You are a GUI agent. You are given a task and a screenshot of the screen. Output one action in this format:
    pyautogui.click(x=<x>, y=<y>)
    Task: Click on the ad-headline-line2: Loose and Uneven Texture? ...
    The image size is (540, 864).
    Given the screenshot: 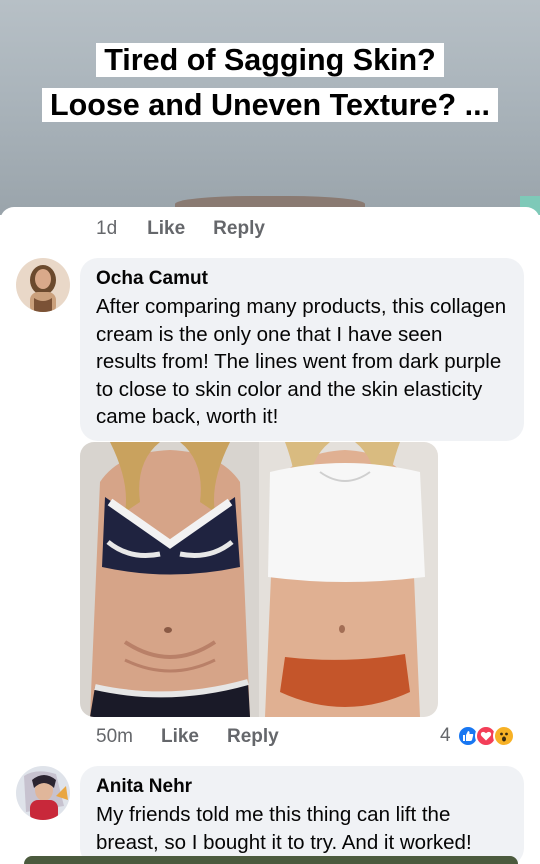 What is the action you would take?
    pyautogui.click(x=270, y=105)
    